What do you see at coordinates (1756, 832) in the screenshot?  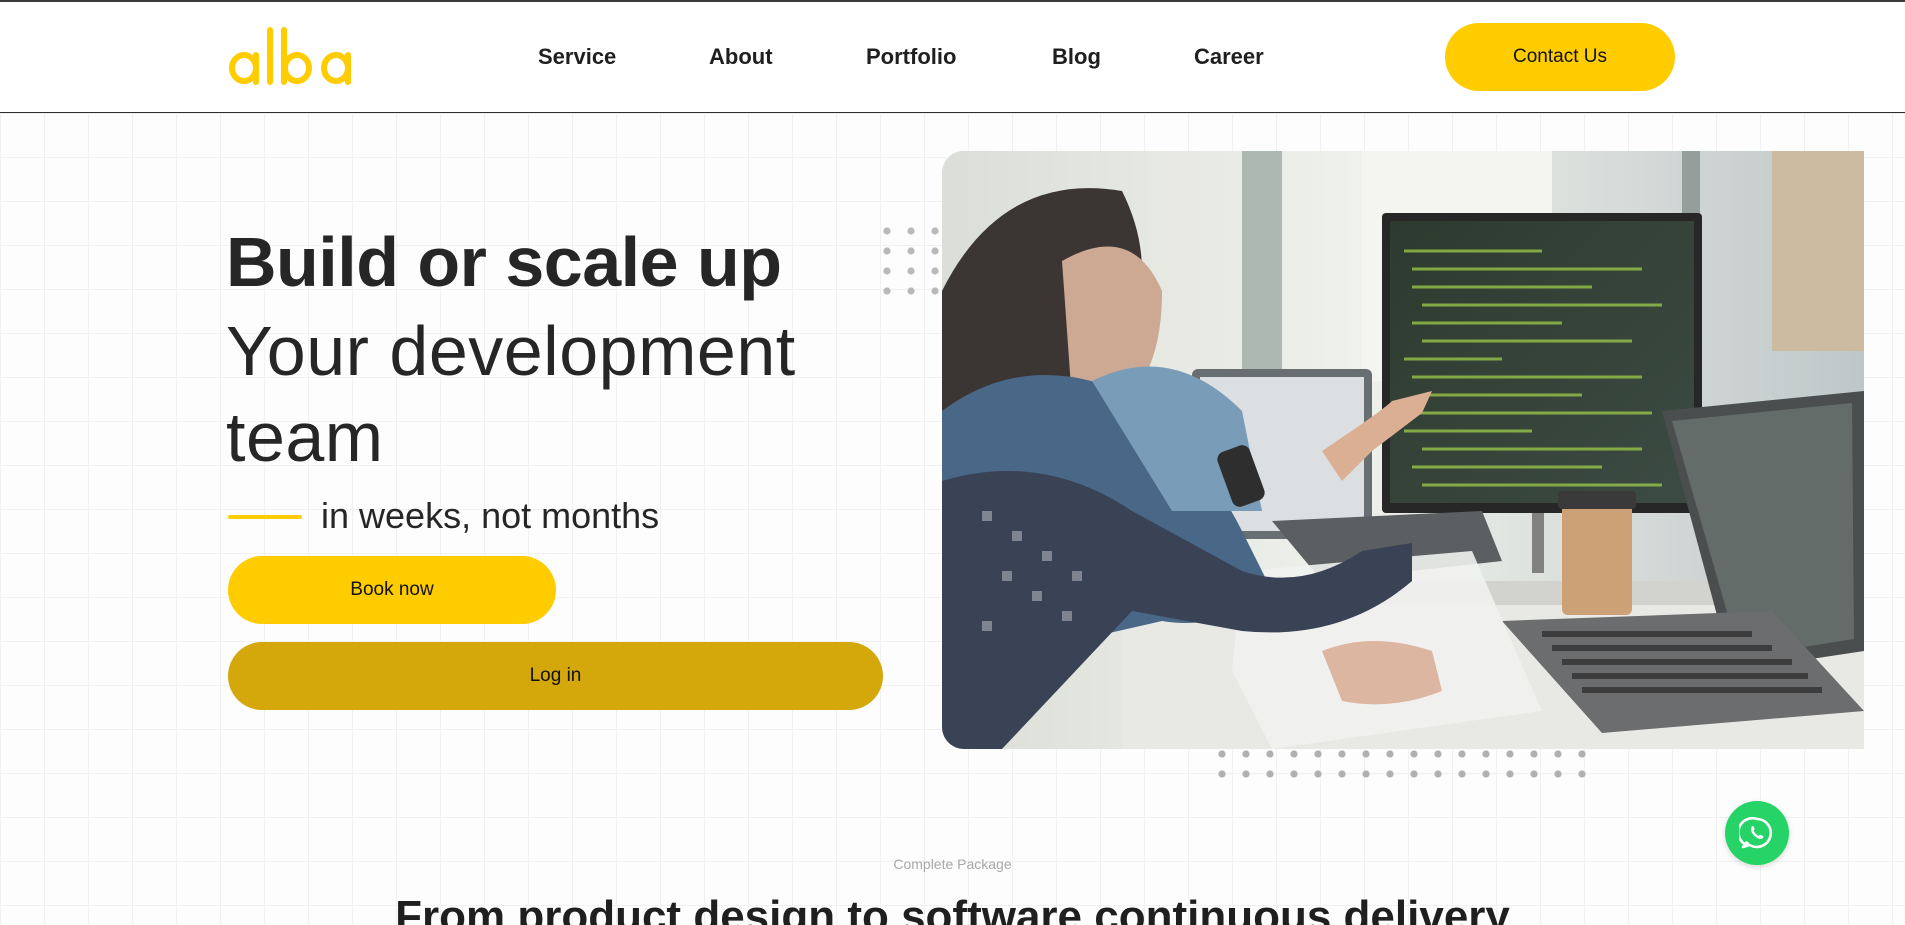 I see `whatsapp-icon` at bounding box center [1756, 832].